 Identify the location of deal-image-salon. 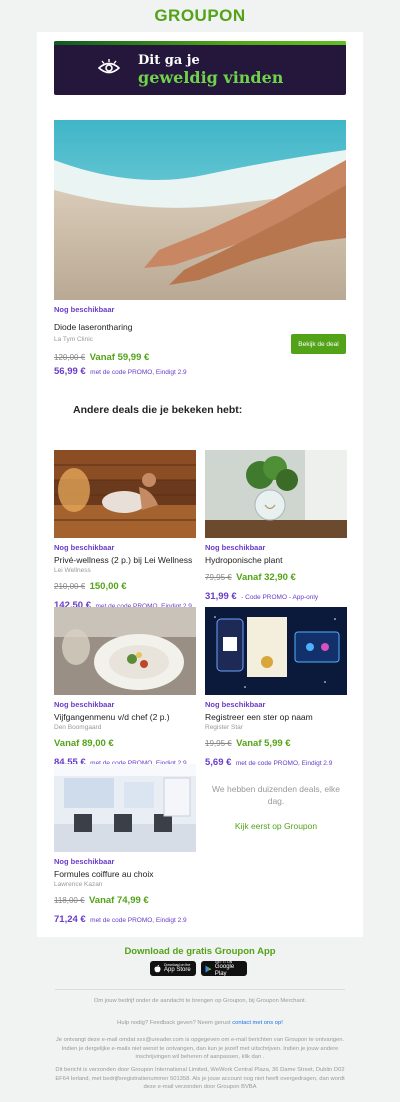
(125, 808).